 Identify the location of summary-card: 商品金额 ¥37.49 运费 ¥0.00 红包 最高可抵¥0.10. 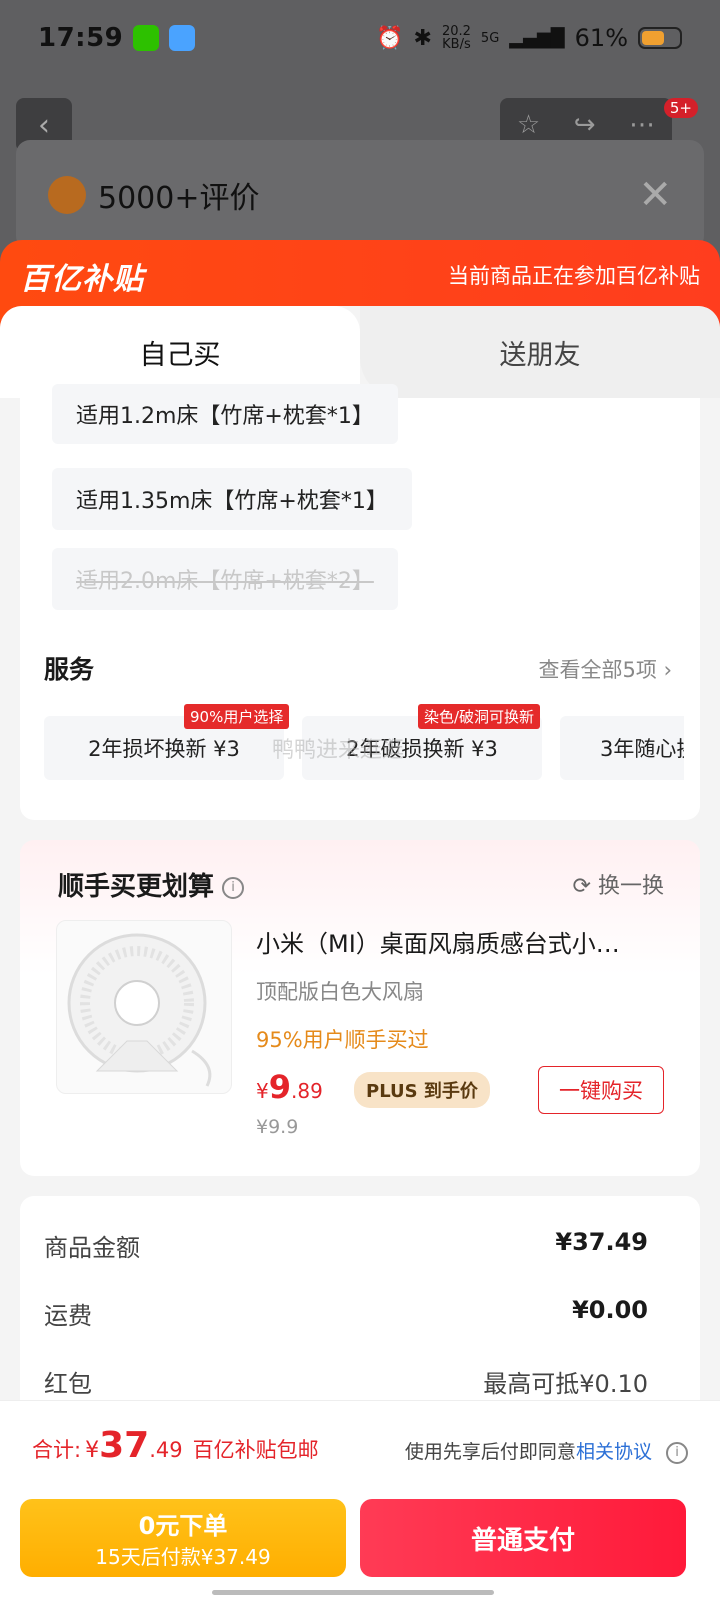
(360, 1306).